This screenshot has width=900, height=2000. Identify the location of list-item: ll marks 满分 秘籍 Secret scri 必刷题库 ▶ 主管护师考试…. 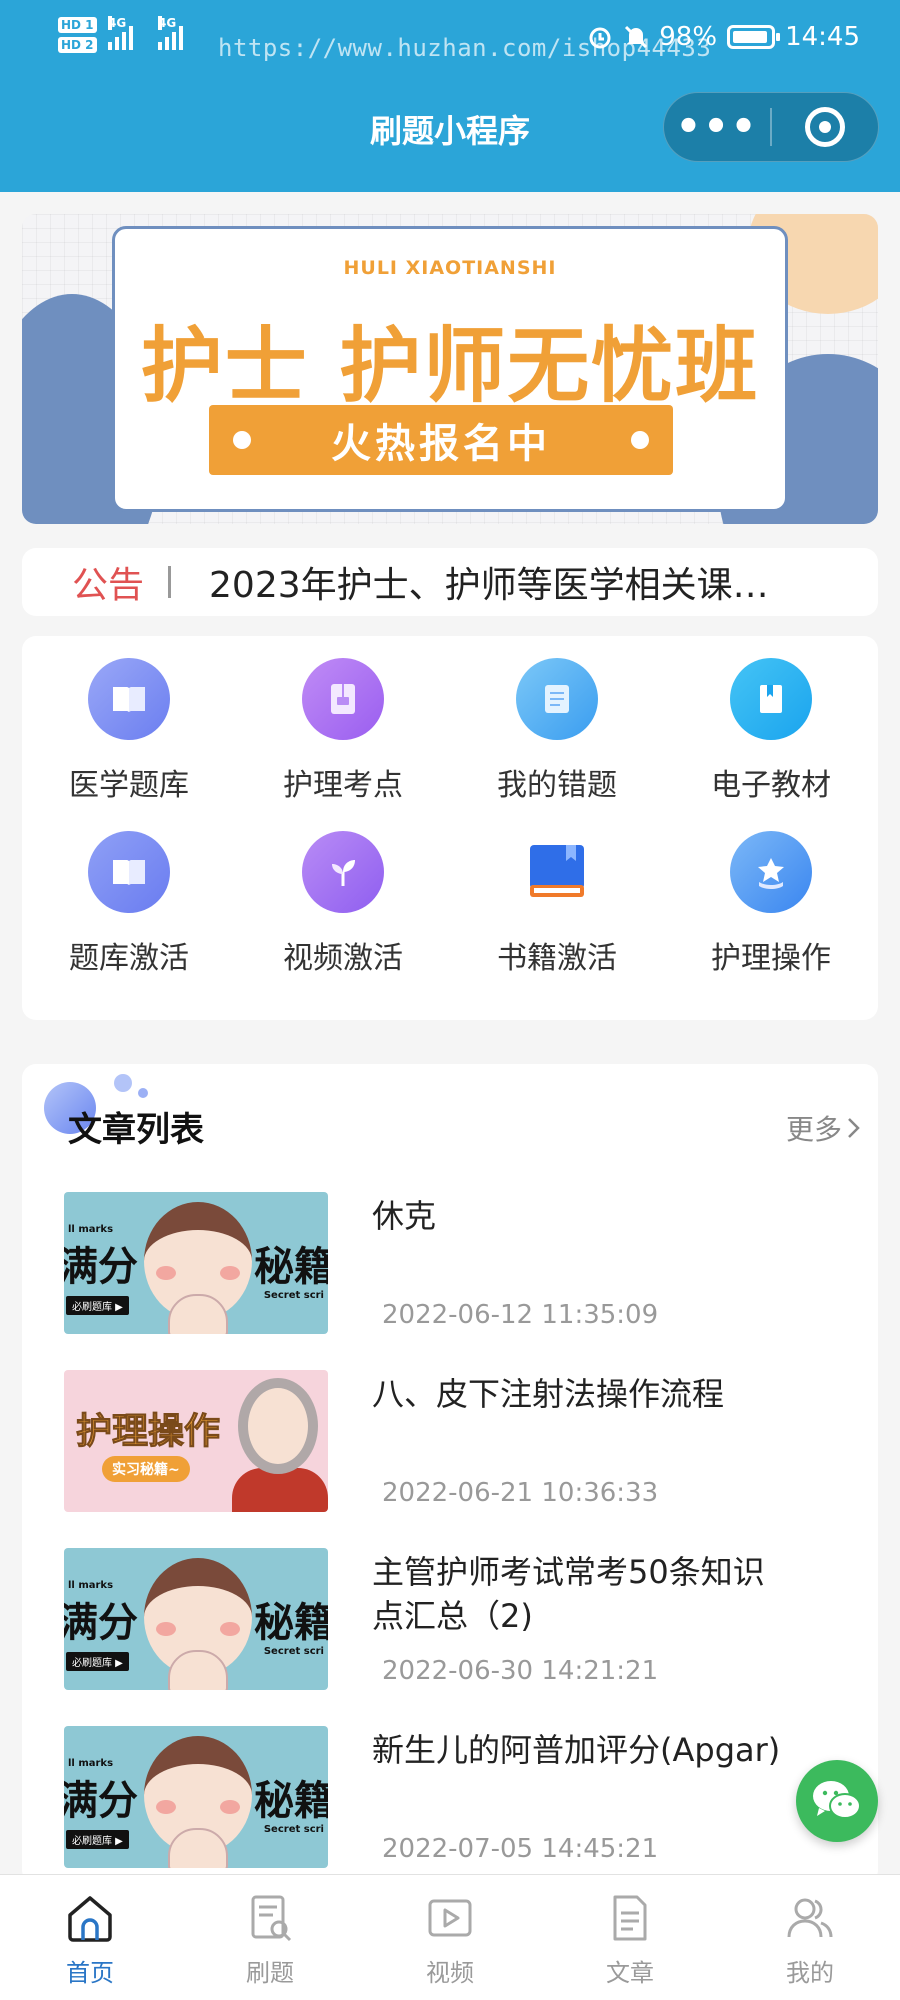
(459, 1623).